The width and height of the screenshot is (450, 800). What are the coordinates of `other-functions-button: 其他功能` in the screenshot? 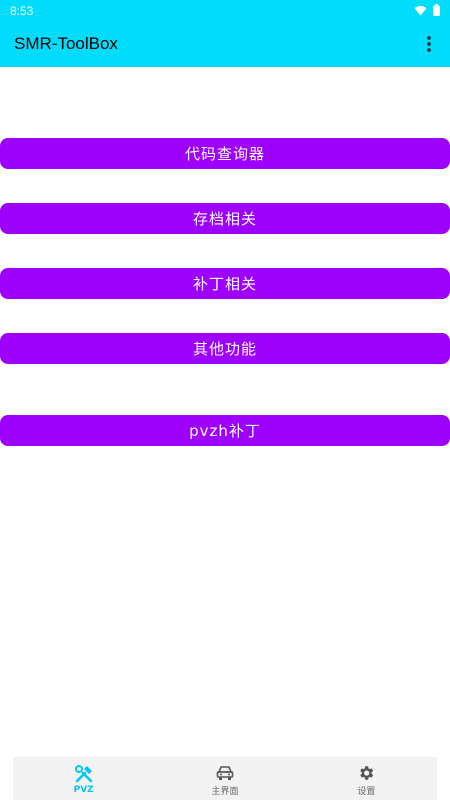 It's located at (225, 348).